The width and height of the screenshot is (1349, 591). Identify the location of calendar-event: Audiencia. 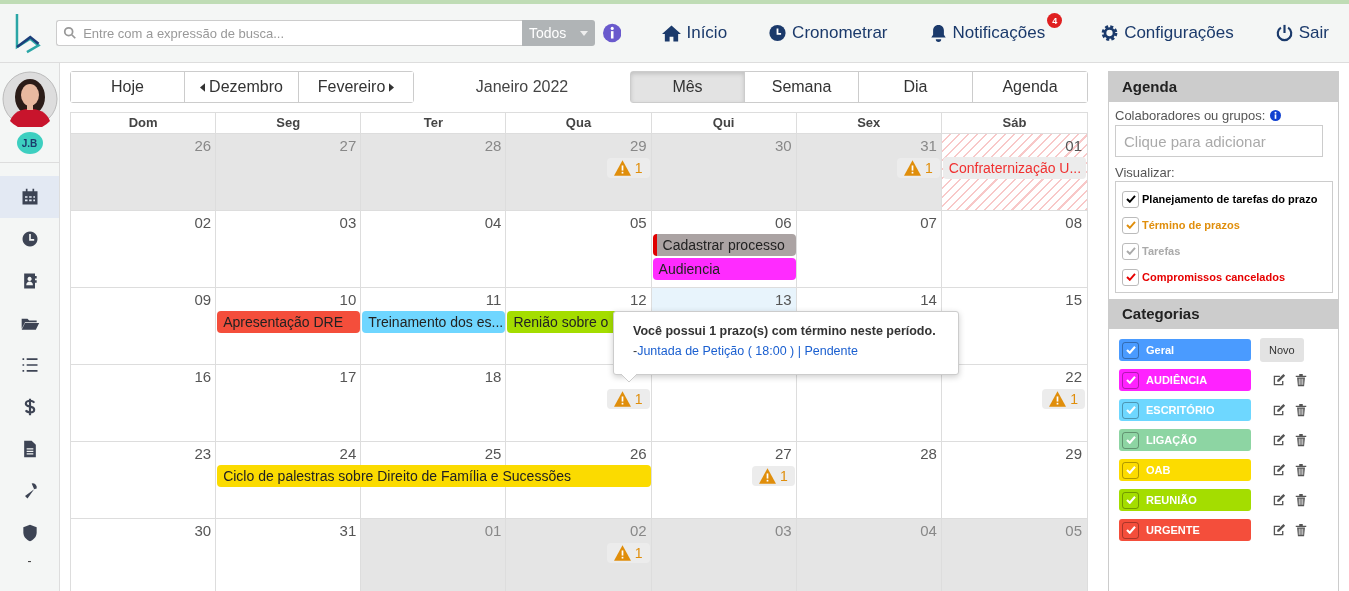
(724, 269).